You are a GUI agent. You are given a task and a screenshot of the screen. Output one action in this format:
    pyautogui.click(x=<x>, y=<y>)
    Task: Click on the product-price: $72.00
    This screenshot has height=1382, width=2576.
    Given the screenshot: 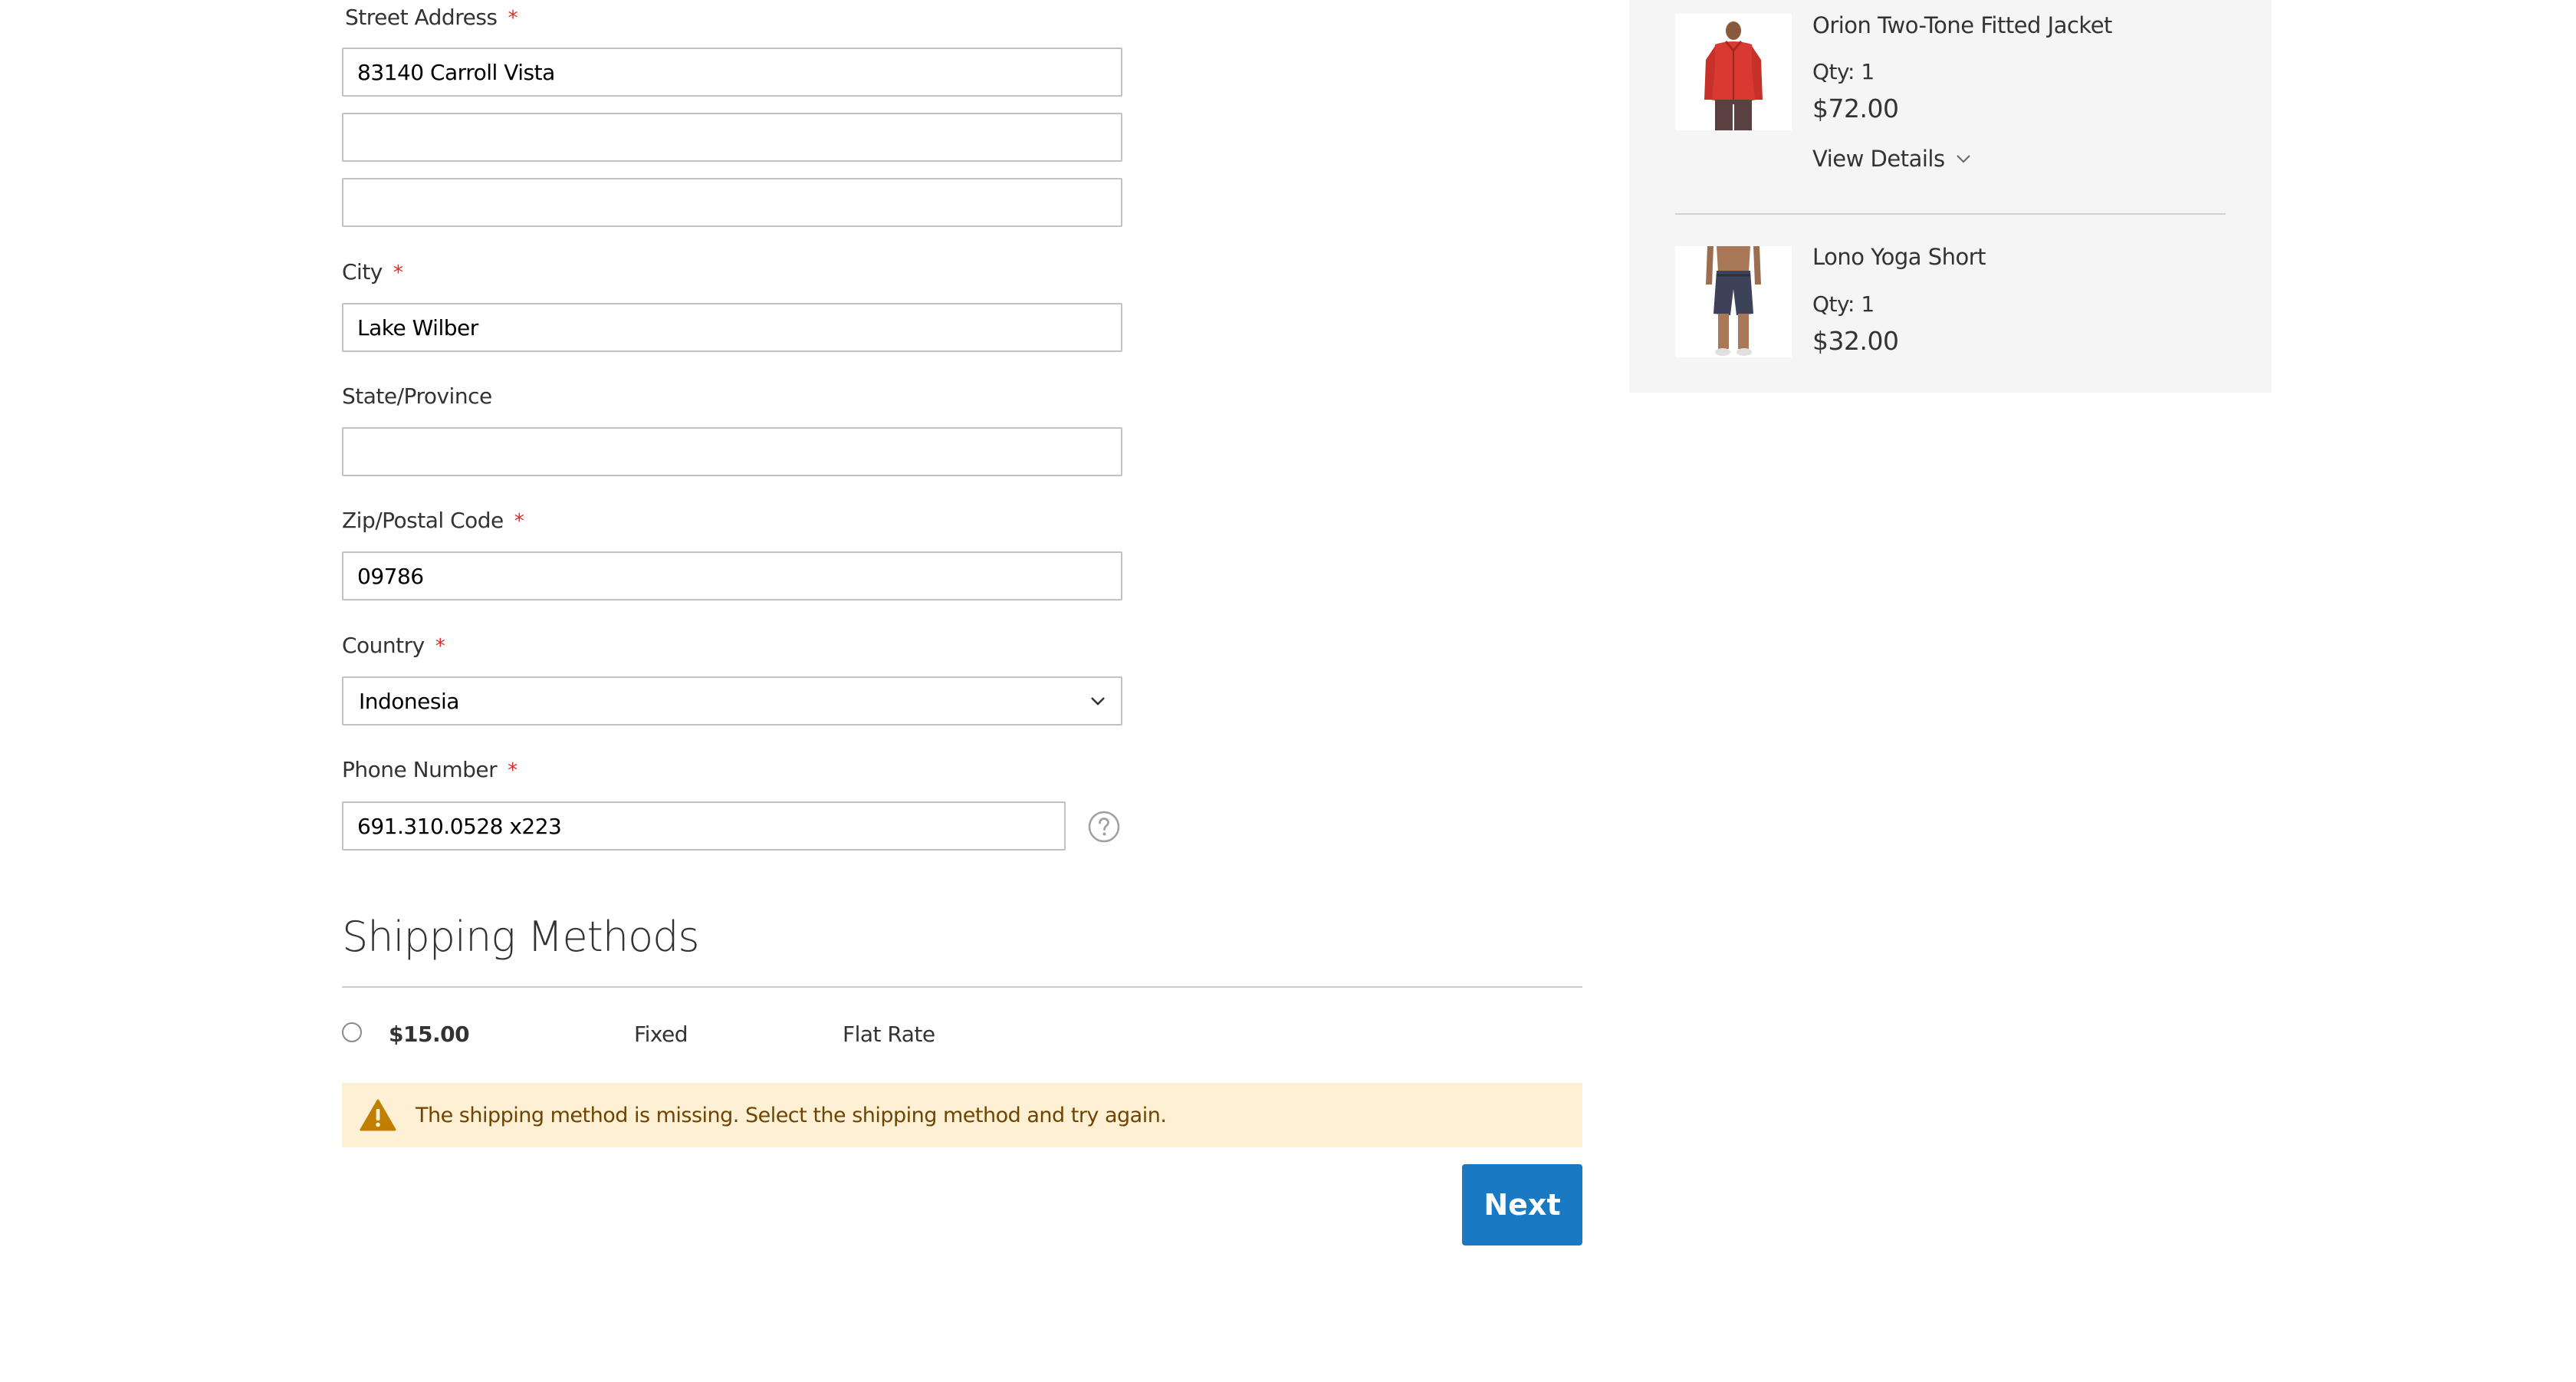 What is the action you would take?
    pyautogui.click(x=1856, y=108)
    